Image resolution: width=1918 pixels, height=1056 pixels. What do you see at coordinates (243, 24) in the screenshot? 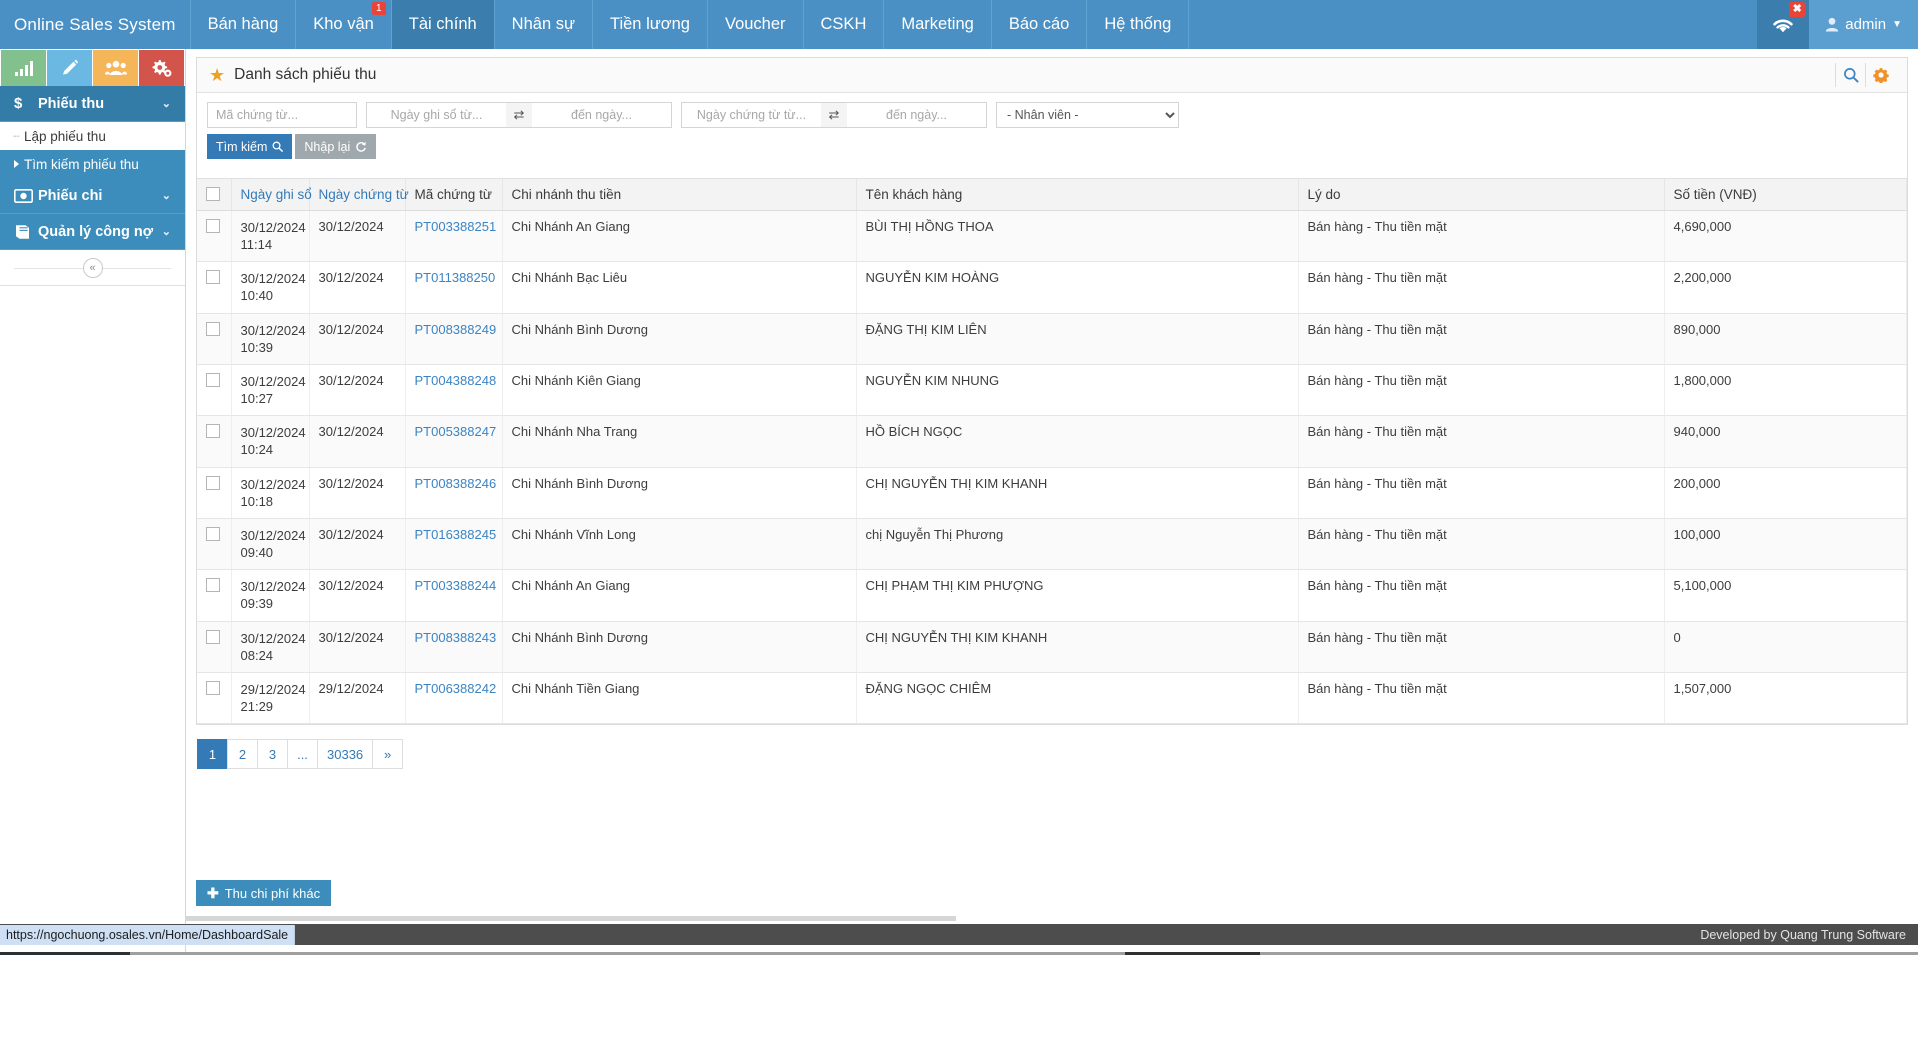
I see `nav-item-ban-hang: Bán hàng` at bounding box center [243, 24].